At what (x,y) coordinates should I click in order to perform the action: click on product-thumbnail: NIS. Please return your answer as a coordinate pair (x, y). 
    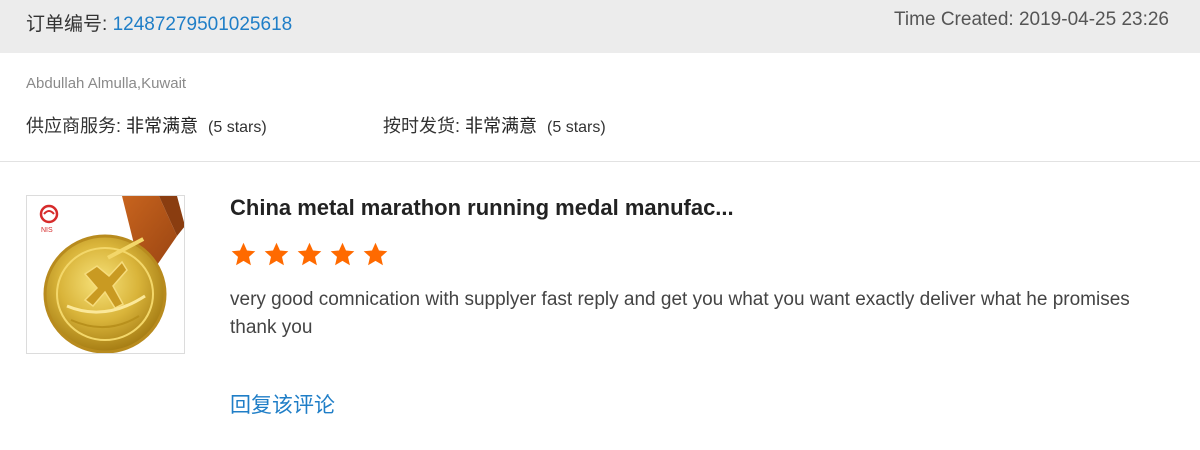
    Looking at the image, I should click on (105, 274).